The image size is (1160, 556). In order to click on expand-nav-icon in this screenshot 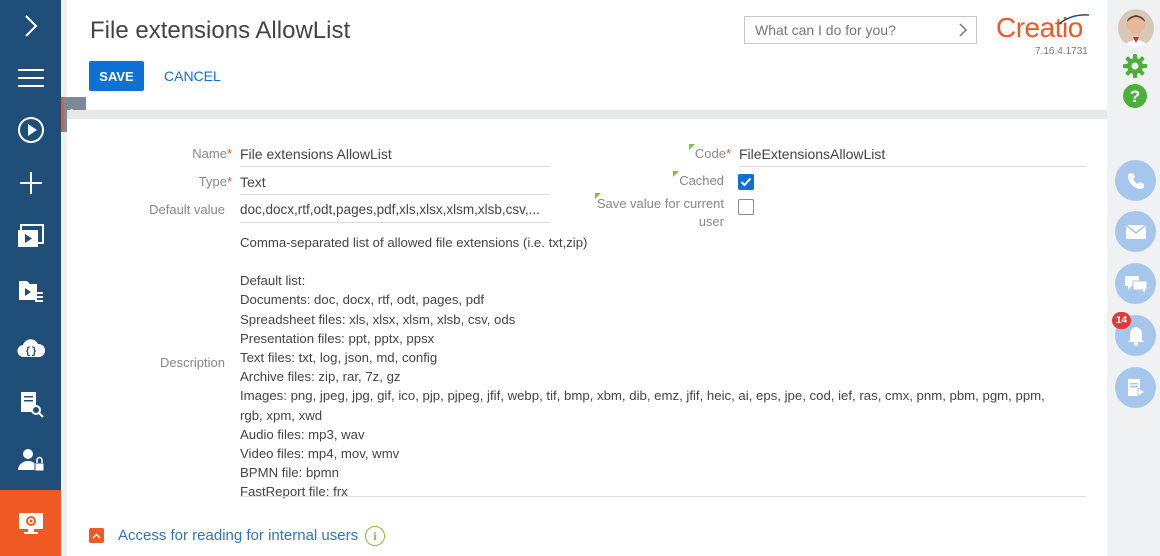, I will do `click(30, 26)`.